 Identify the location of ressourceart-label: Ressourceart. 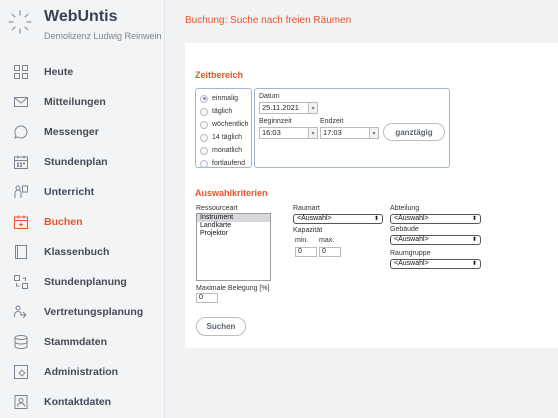
(217, 208).